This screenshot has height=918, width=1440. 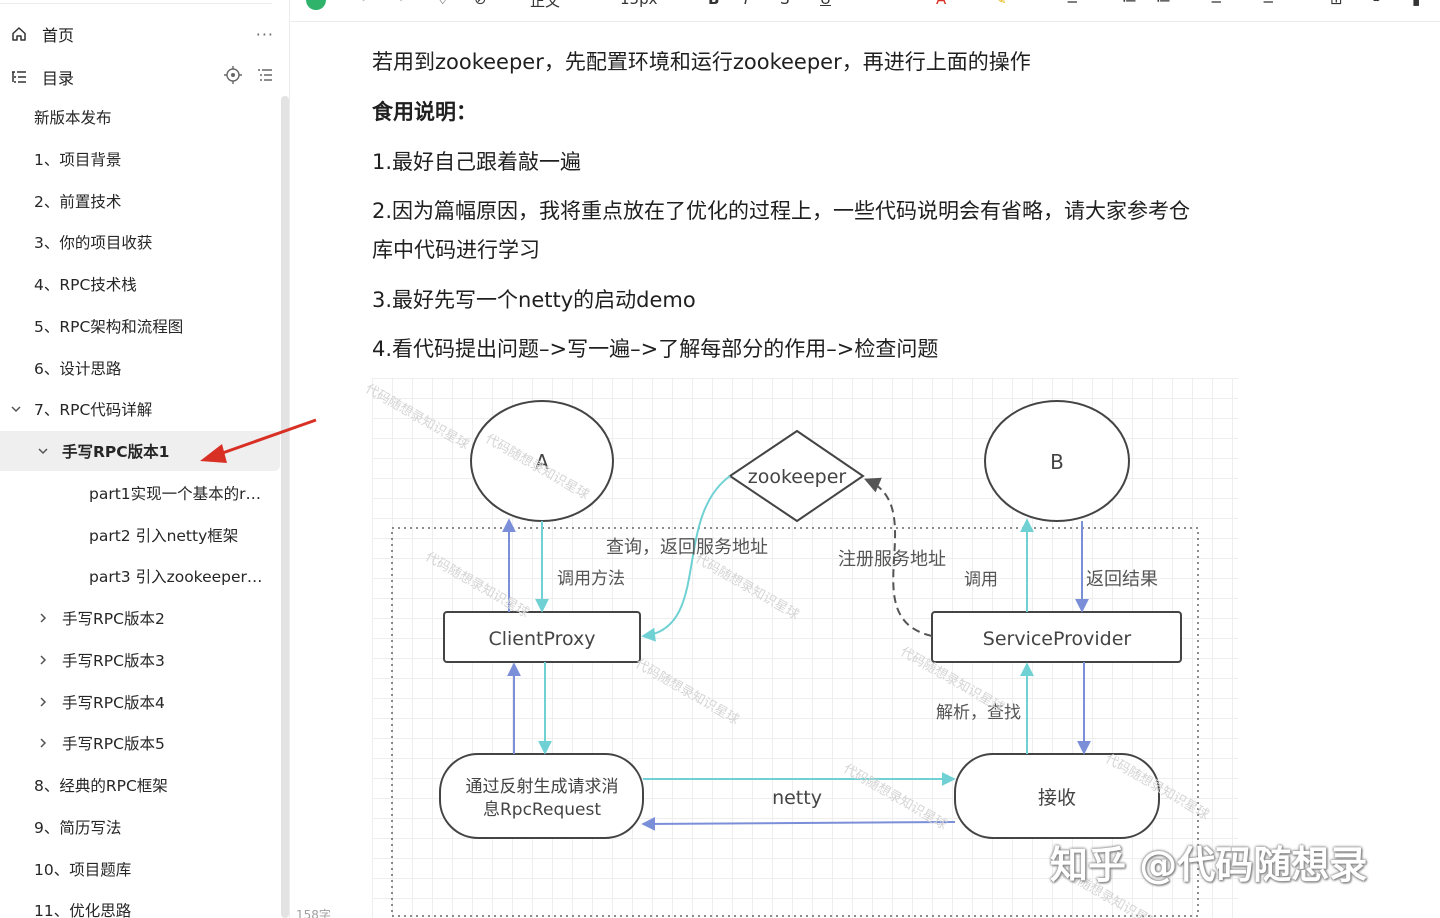 I want to click on label-return: 返回结果, so click(x=1122, y=579).